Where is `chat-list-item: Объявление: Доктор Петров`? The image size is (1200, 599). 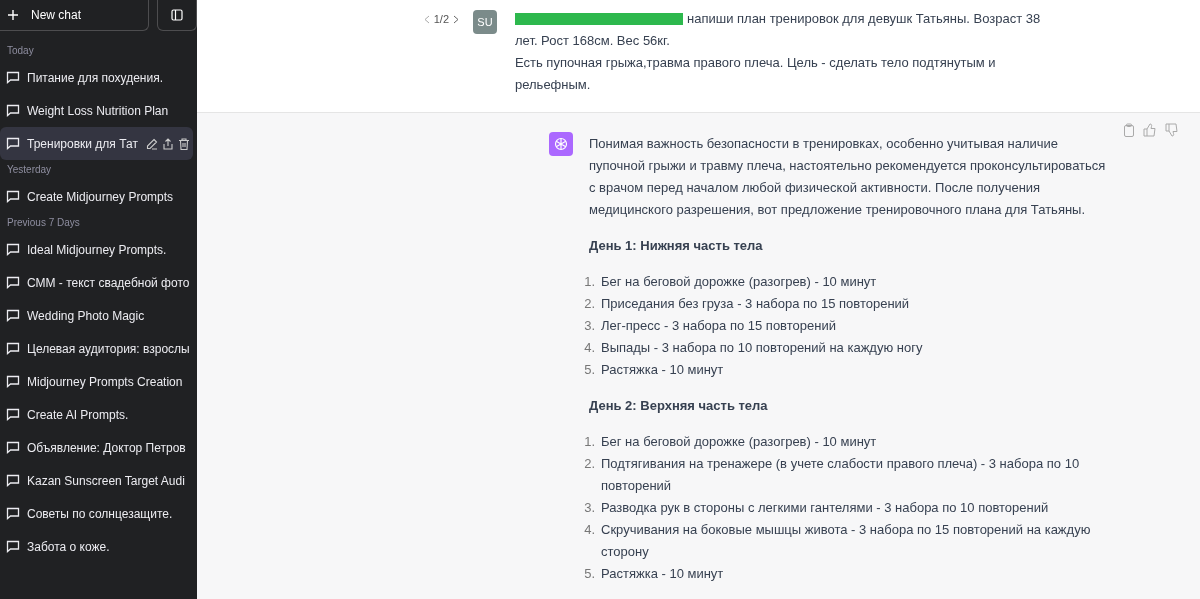
chat-list-item: Объявление: Доктор Петров is located at coordinates (96, 447).